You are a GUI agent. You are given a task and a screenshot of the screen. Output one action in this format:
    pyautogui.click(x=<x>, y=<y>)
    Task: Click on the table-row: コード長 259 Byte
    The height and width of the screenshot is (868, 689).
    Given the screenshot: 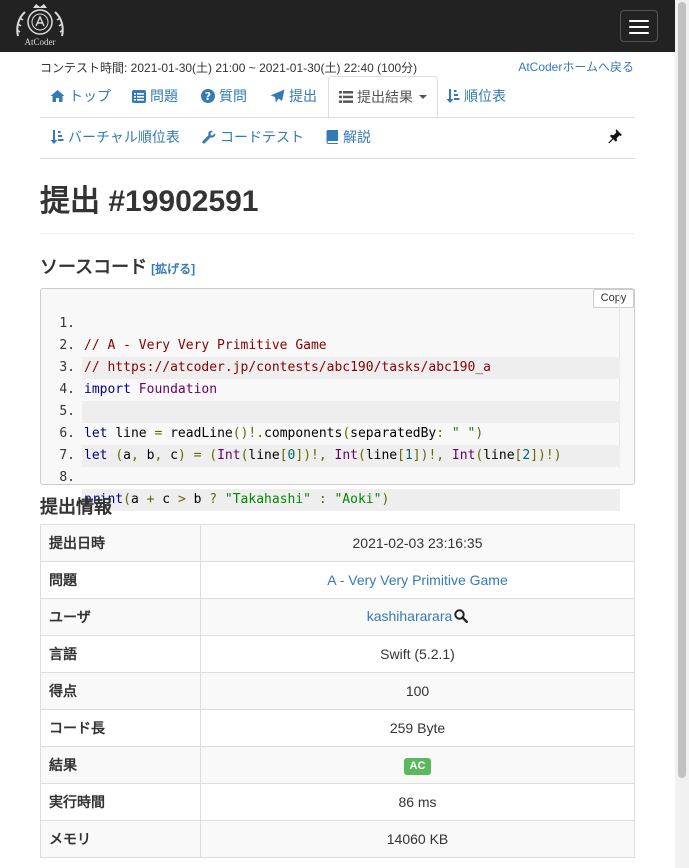 What is the action you would take?
    pyautogui.click(x=337, y=728)
    